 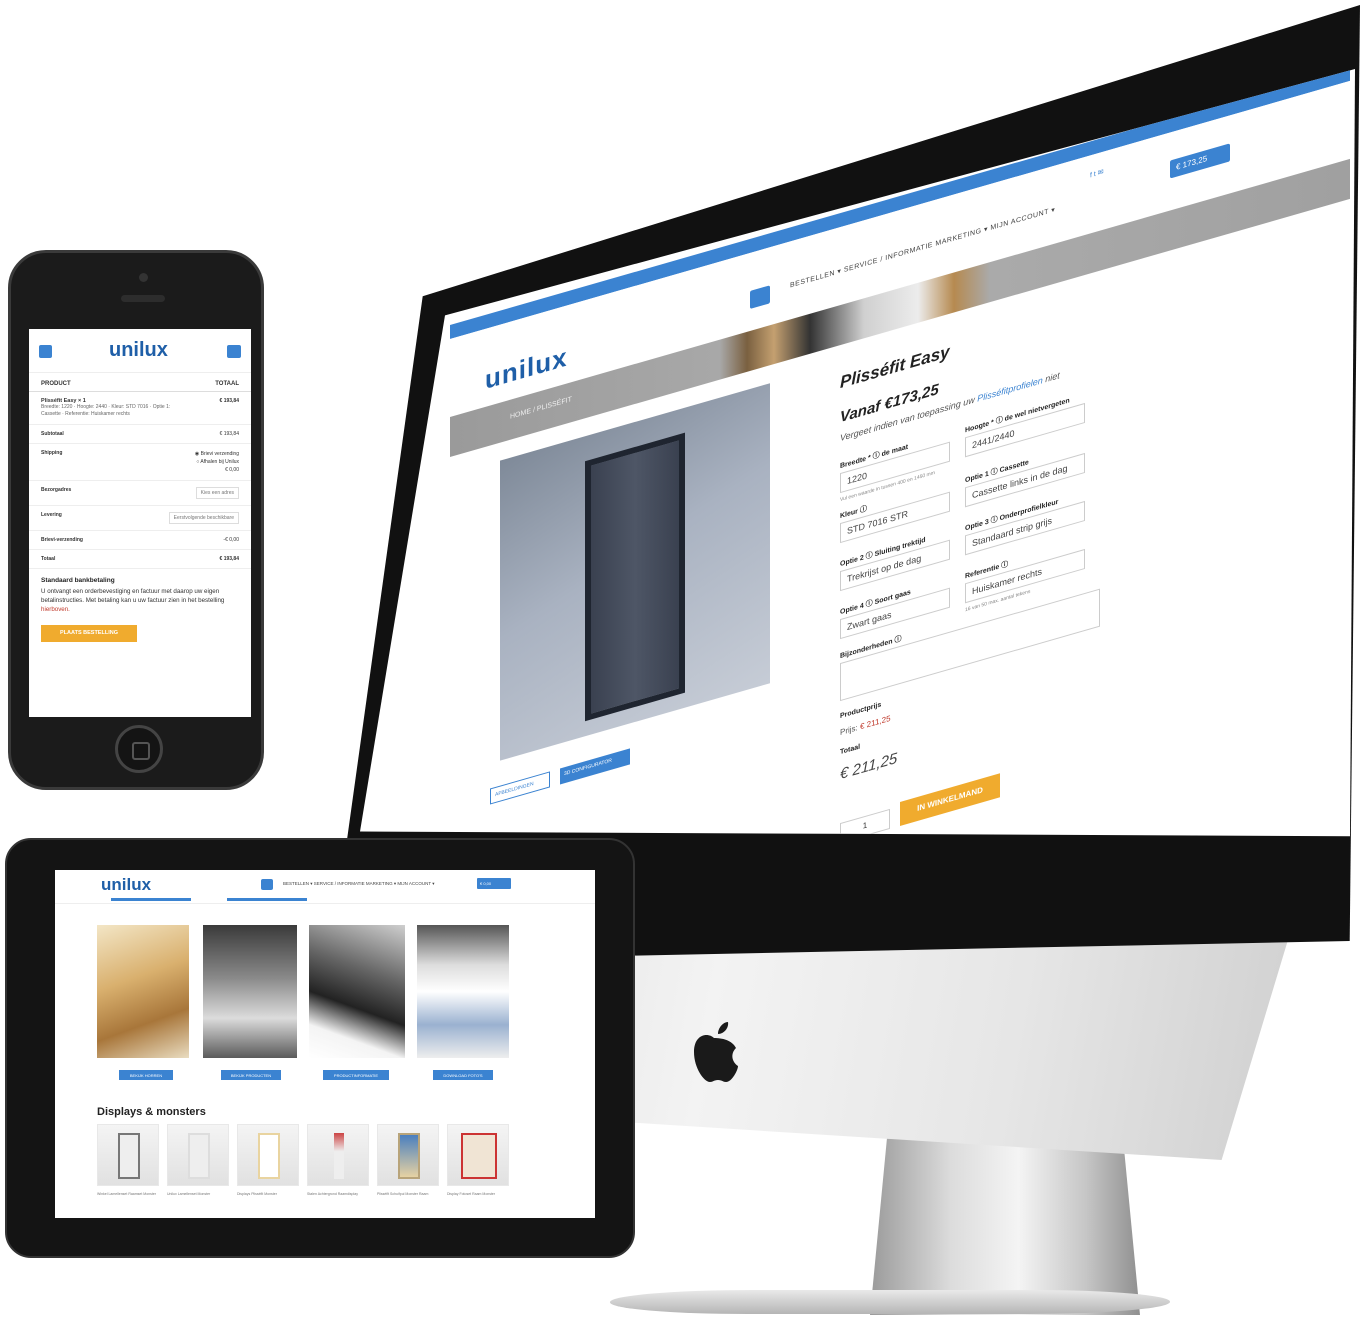 What do you see at coordinates (595, 766) in the screenshot?
I see `configurator-button: 3D CONFIGURATOR` at bounding box center [595, 766].